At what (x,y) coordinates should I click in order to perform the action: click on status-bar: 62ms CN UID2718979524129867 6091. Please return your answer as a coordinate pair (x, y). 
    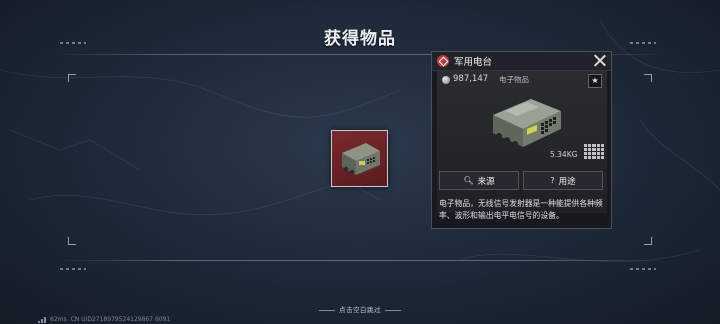
    Looking at the image, I should click on (104, 319).